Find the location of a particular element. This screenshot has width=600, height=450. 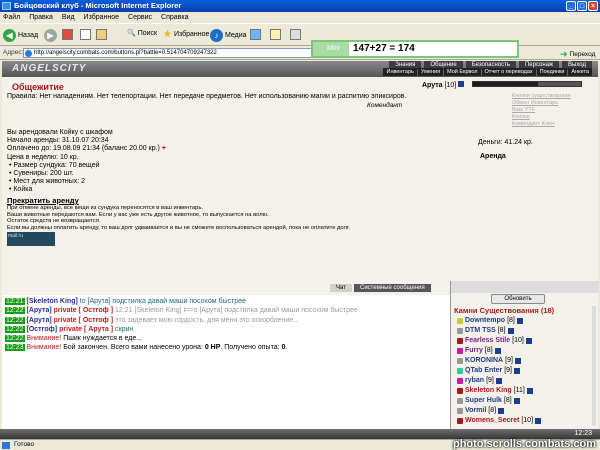

damage-value: 0 HP is located at coordinates (212, 348).